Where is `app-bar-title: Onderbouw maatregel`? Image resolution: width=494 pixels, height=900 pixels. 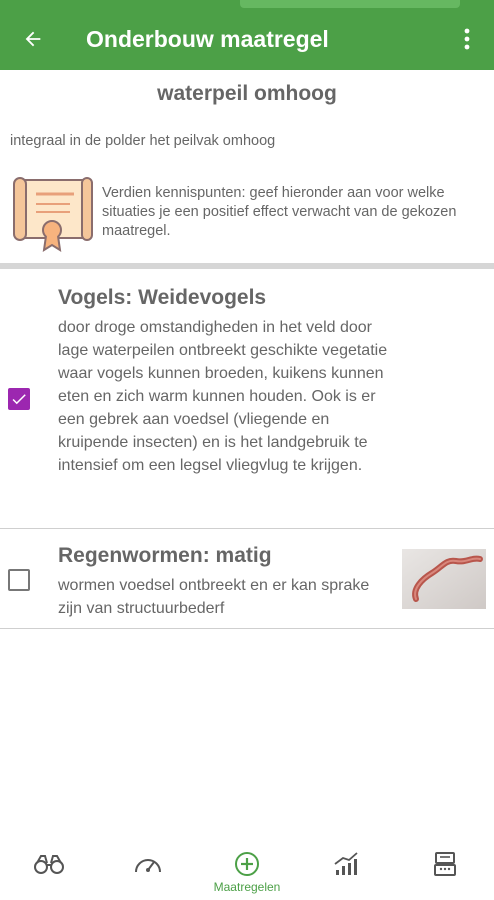
app-bar-title: Onderbouw maatregel is located at coordinates (207, 39).